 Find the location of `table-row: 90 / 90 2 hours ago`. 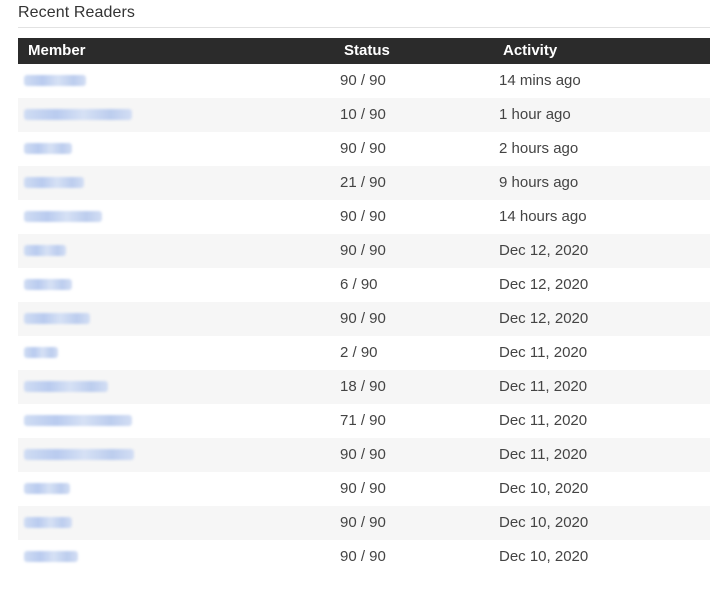

table-row: 90 / 90 2 hours ago is located at coordinates (364, 149).